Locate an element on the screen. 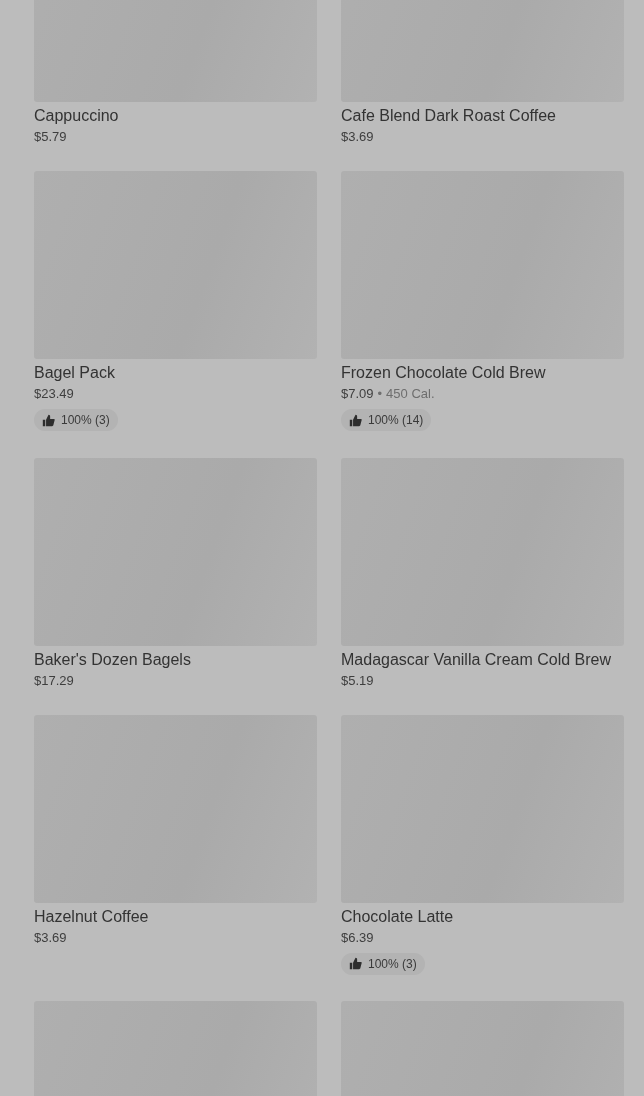 Image resolution: width=644 pixels, height=1096 pixels. product-name: Hazelnut Coffee is located at coordinates (92, 916).